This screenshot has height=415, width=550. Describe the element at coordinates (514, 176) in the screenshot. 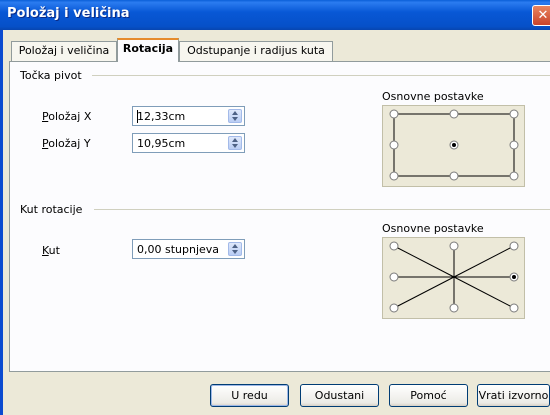

I see `pivot-point-bottom-right` at that location.